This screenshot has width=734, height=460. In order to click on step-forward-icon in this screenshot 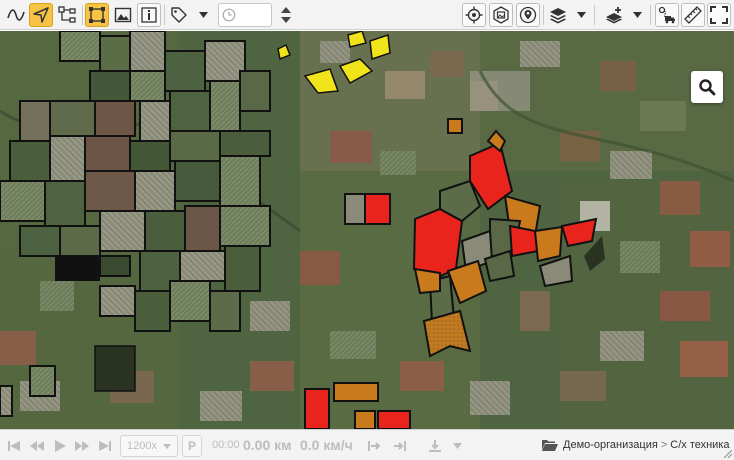, I will do `click(374, 446)`.